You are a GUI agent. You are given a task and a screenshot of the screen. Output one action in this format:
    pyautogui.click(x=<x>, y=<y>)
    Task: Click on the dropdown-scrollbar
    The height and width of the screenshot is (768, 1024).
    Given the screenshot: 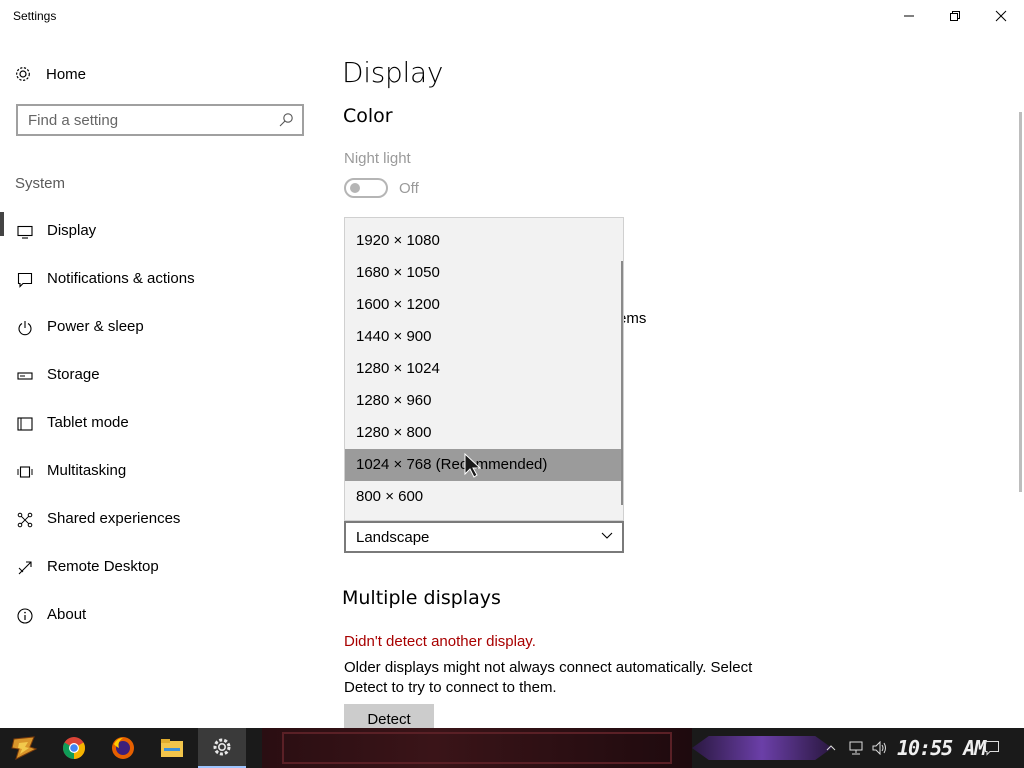 What is the action you would take?
    pyautogui.click(x=622, y=383)
    